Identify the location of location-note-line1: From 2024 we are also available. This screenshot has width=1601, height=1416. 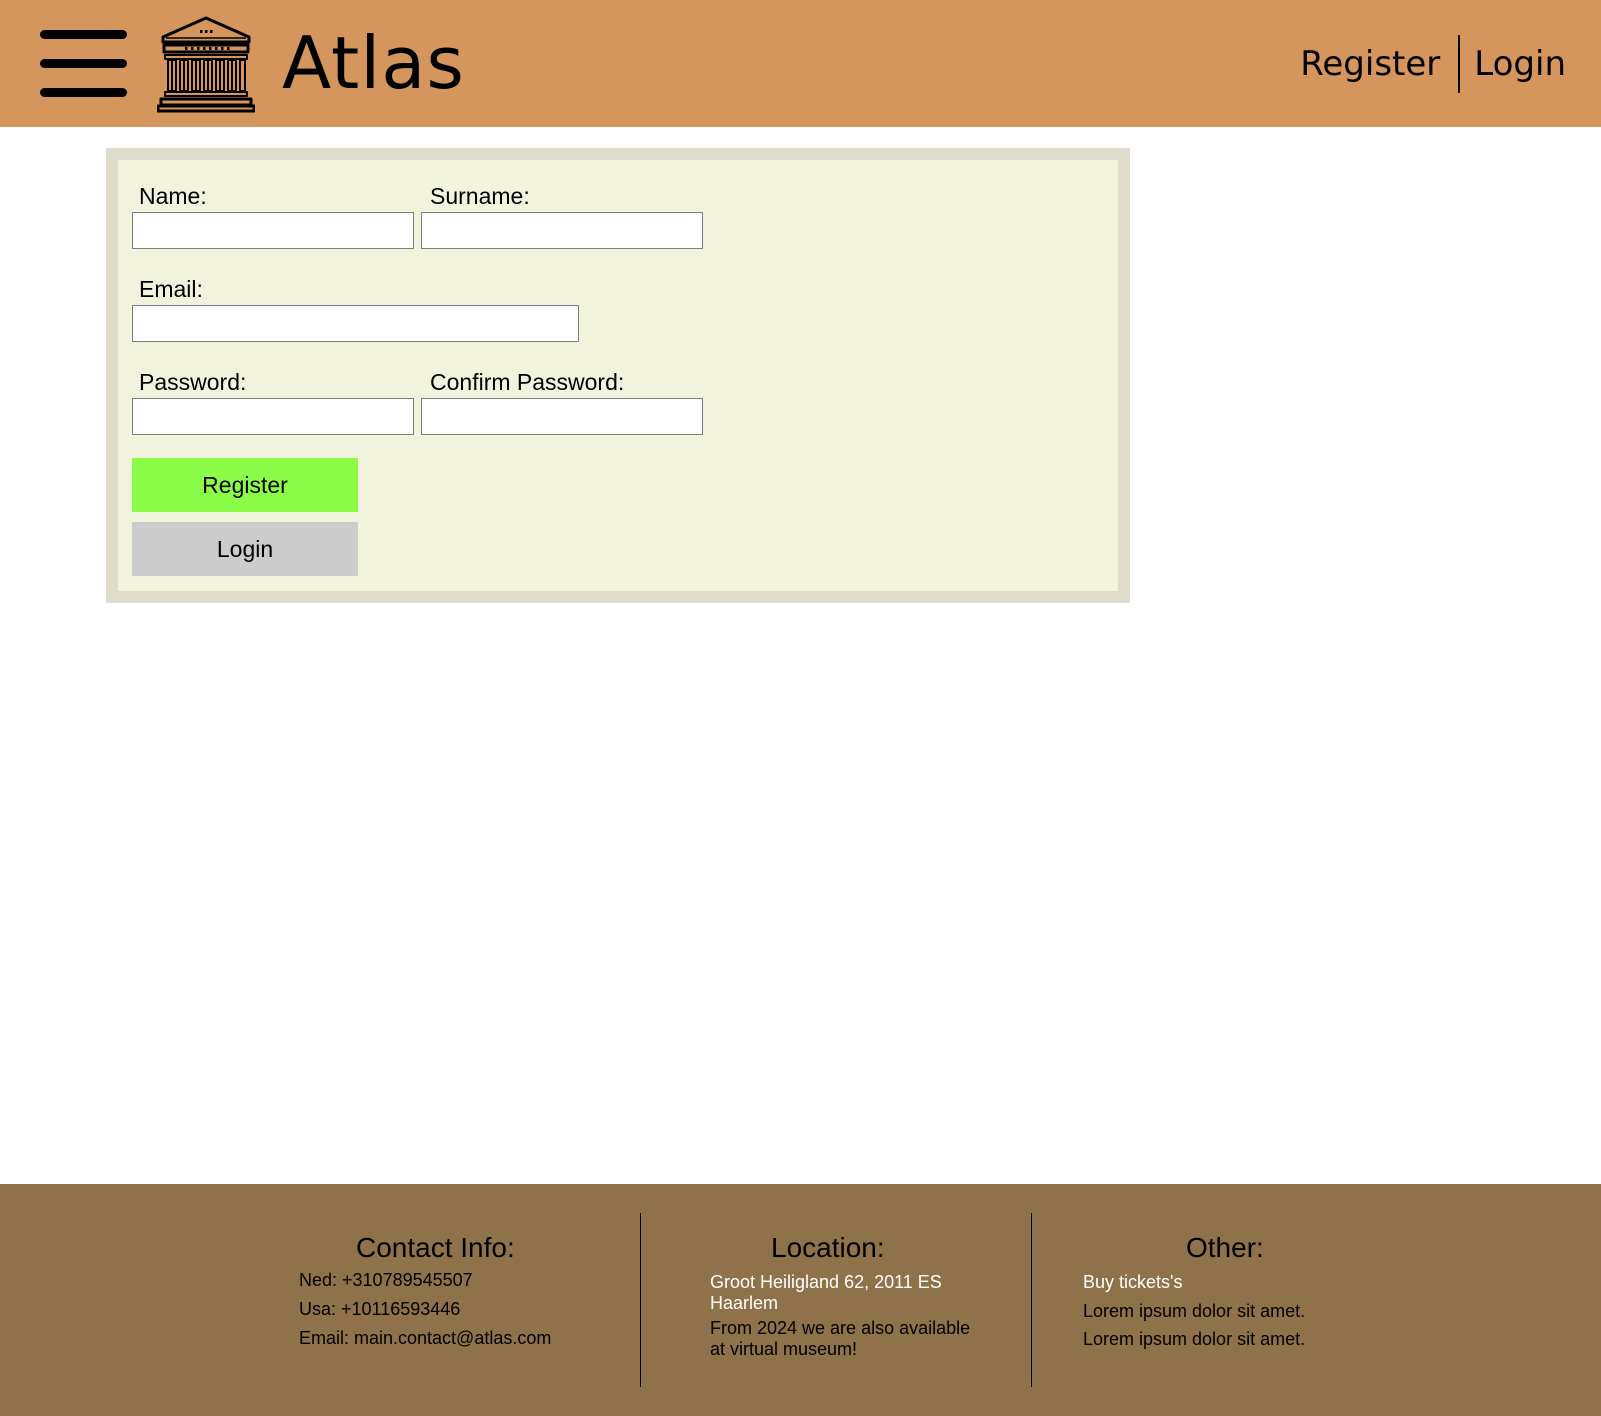
(840, 1328).